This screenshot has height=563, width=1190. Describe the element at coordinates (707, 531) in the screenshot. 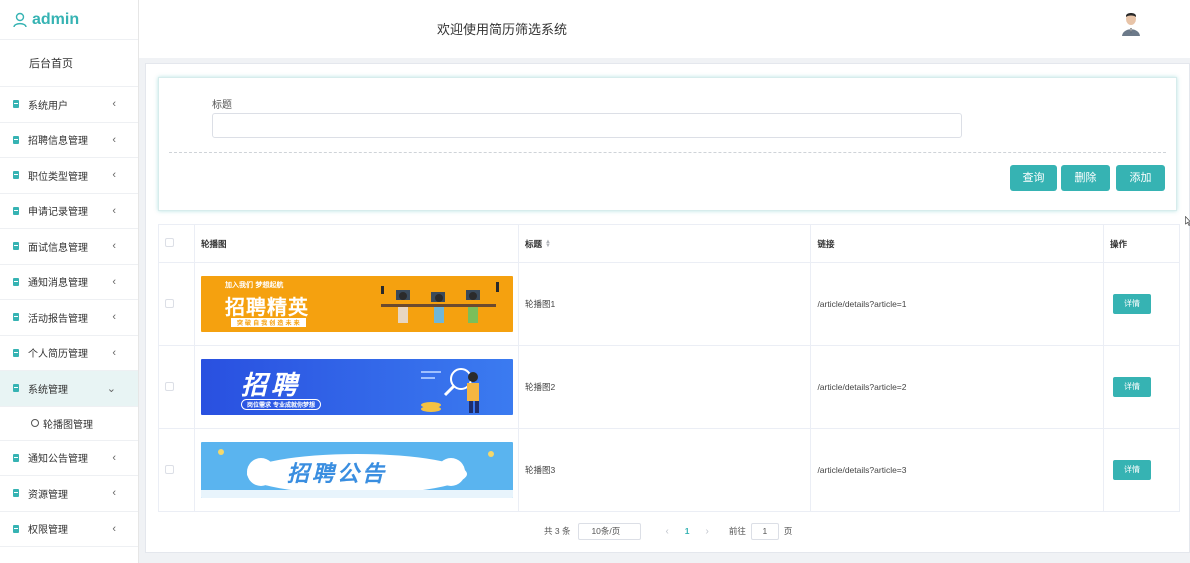

I see `next-page-icon: ›` at that location.